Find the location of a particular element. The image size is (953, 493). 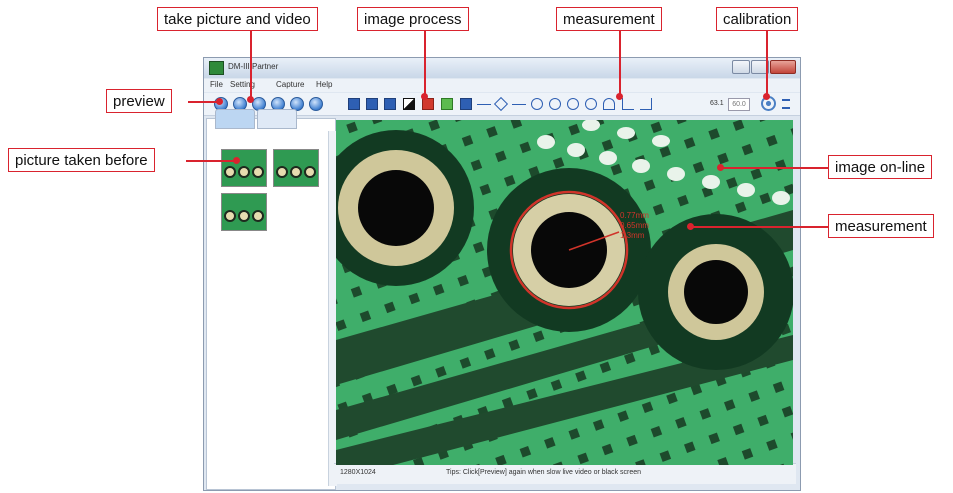

app-logo-icon is located at coordinates (216, 68).